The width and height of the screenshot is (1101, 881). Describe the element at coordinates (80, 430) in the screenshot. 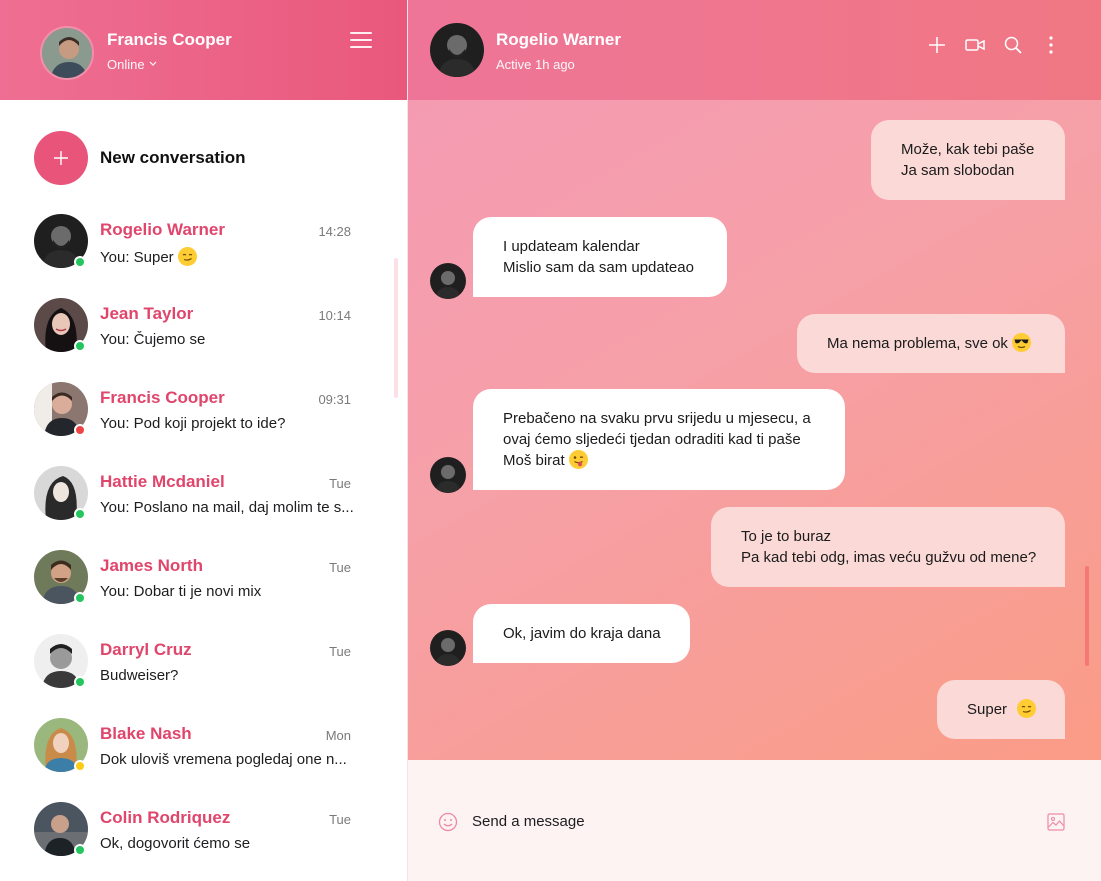

I see `busy-status-dot` at that location.